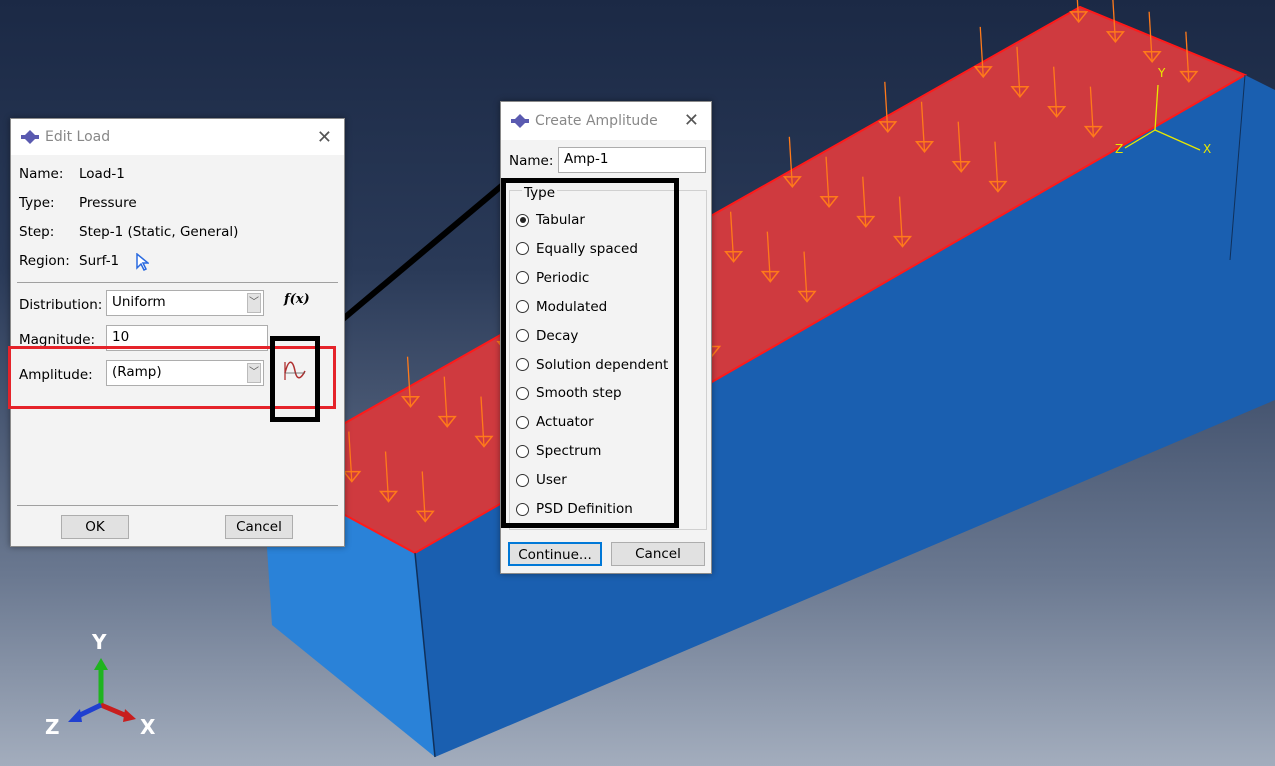  What do you see at coordinates (102, 174) in the screenshot?
I see `name-value: Load-1` at bounding box center [102, 174].